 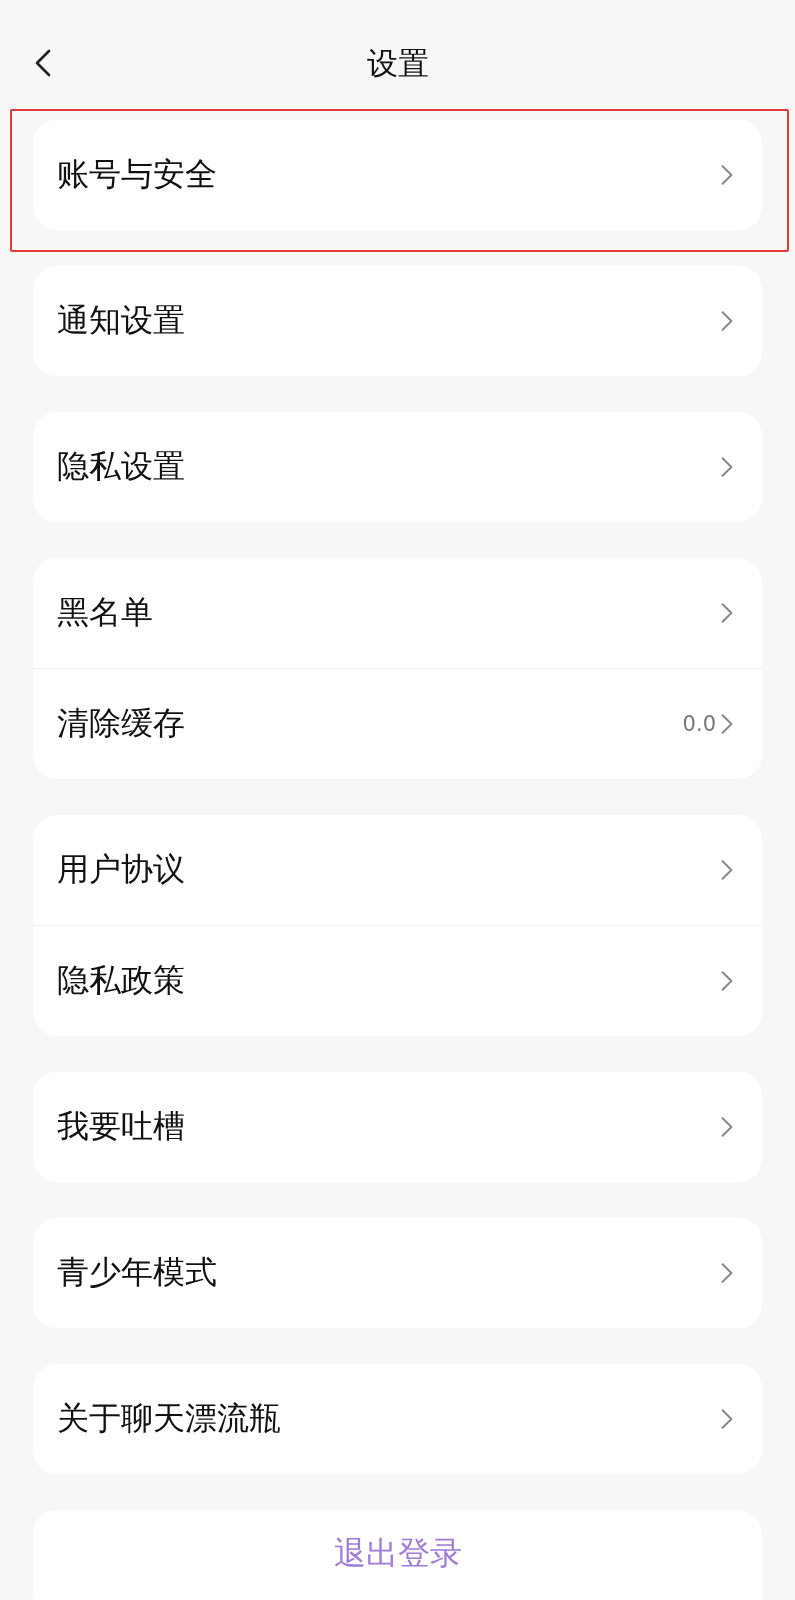 I want to click on page-title: 设置, so click(x=397, y=63).